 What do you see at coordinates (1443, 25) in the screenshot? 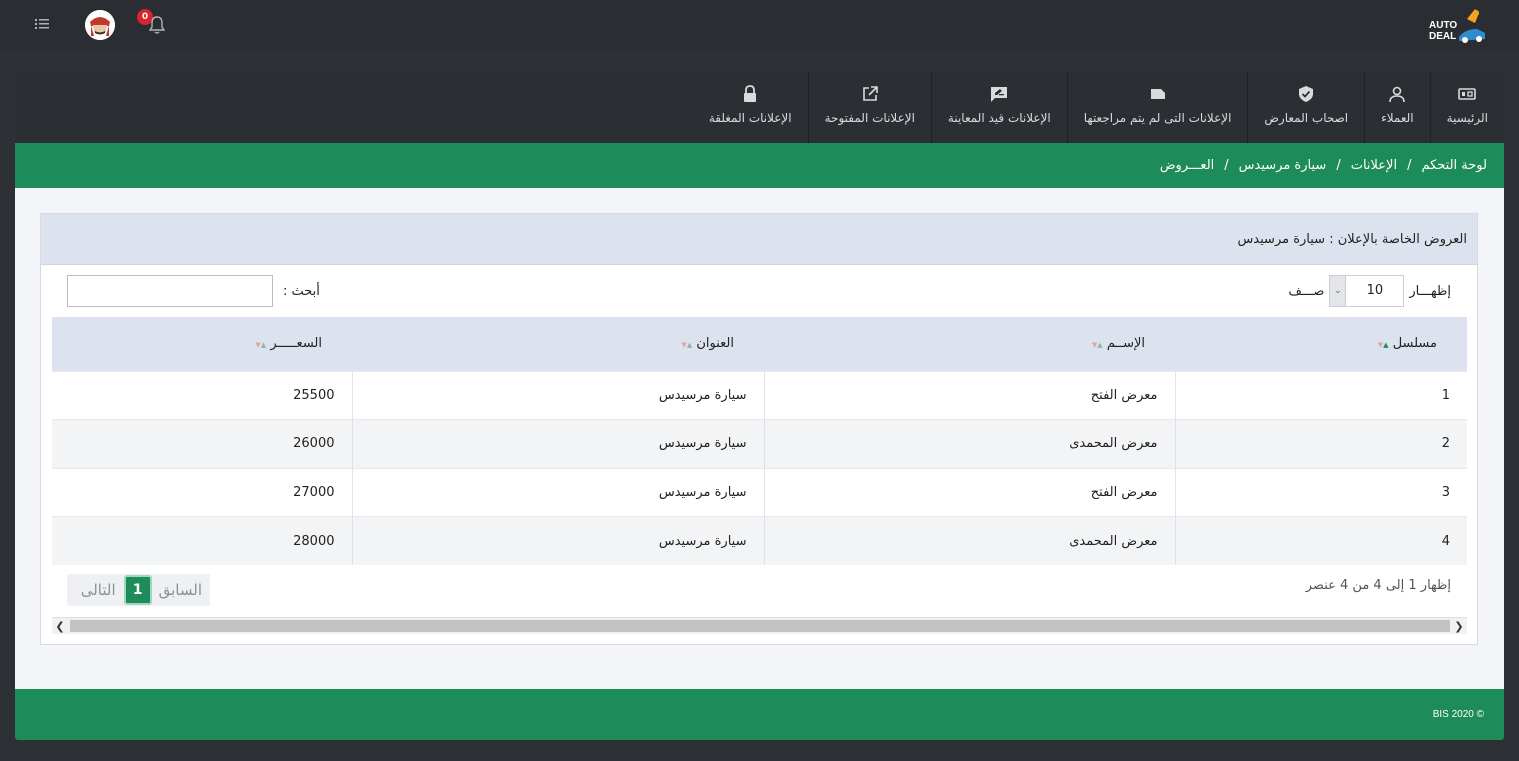
I see `logo-text-auto: AUTO` at bounding box center [1443, 25].